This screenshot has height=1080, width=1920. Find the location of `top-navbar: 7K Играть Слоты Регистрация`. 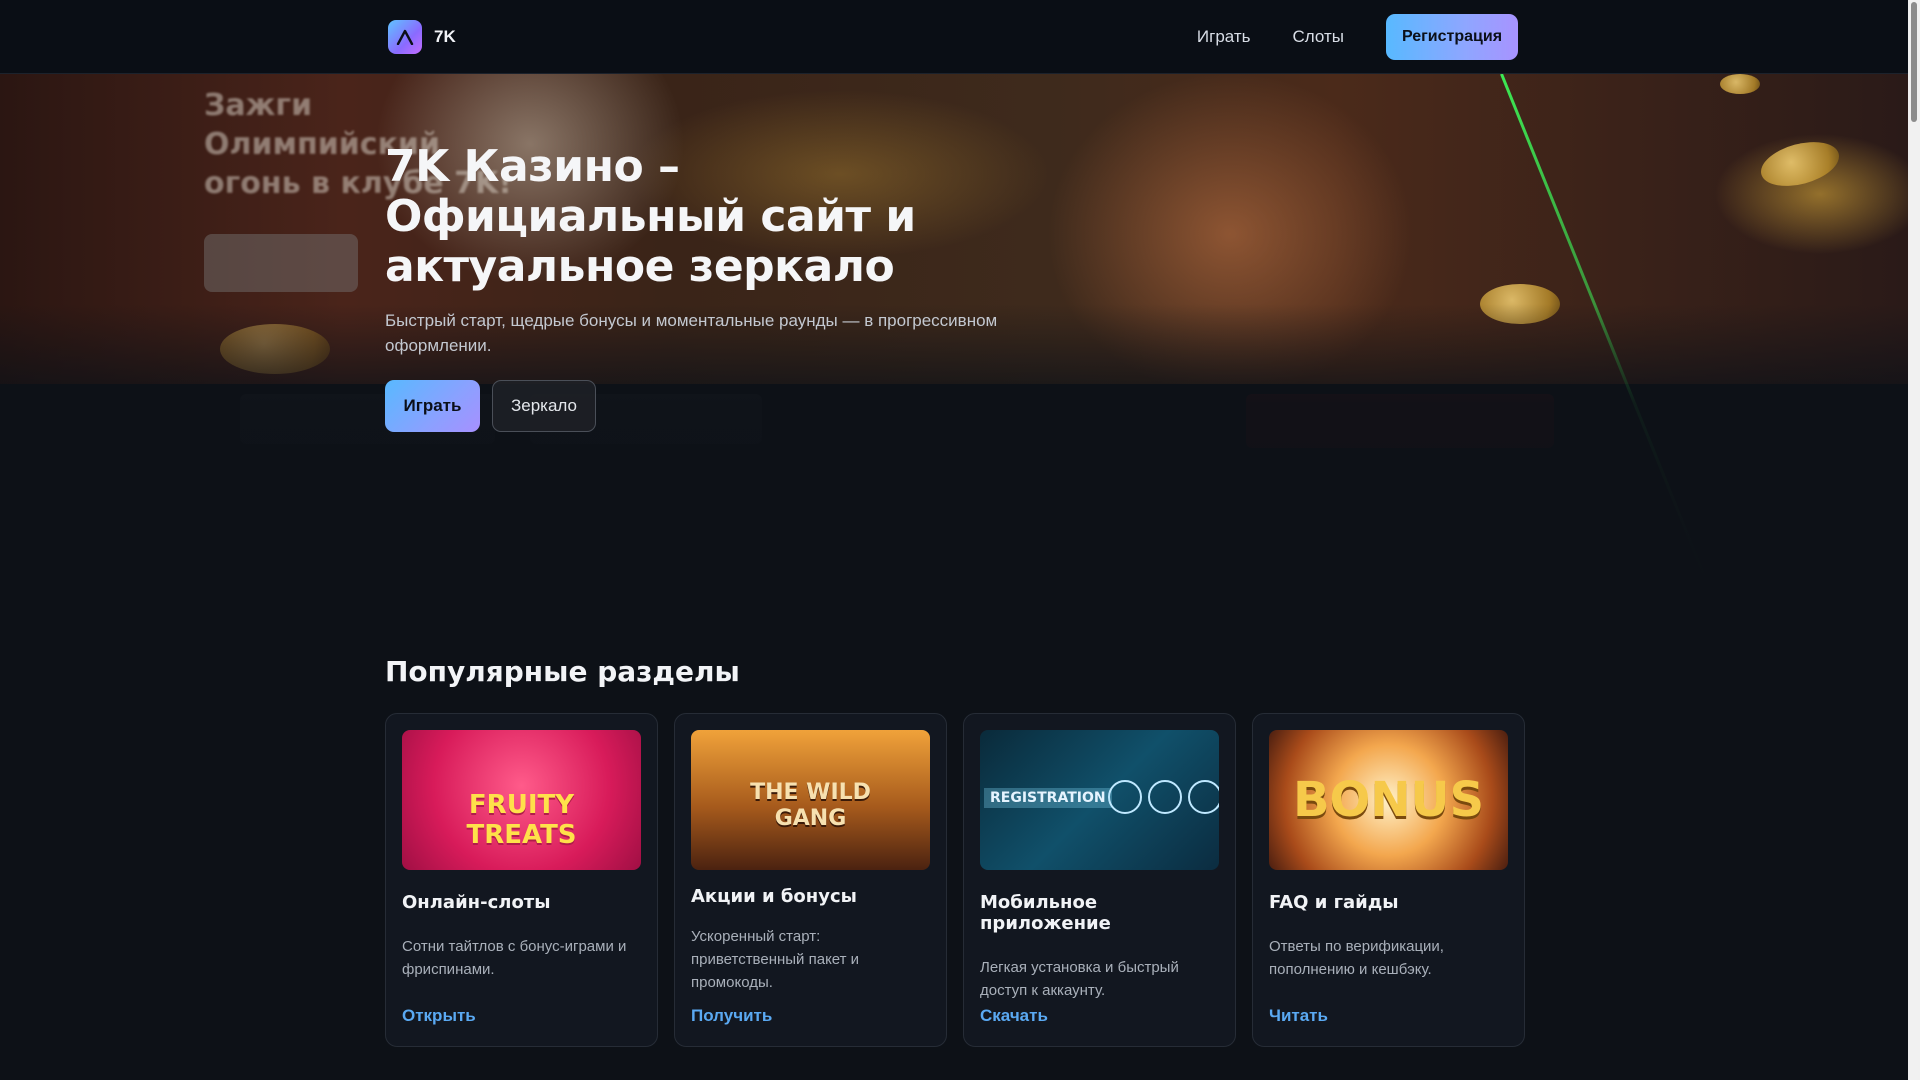

top-navbar: 7K Играть Слоты Регистрация is located at coordinates (954, 37).